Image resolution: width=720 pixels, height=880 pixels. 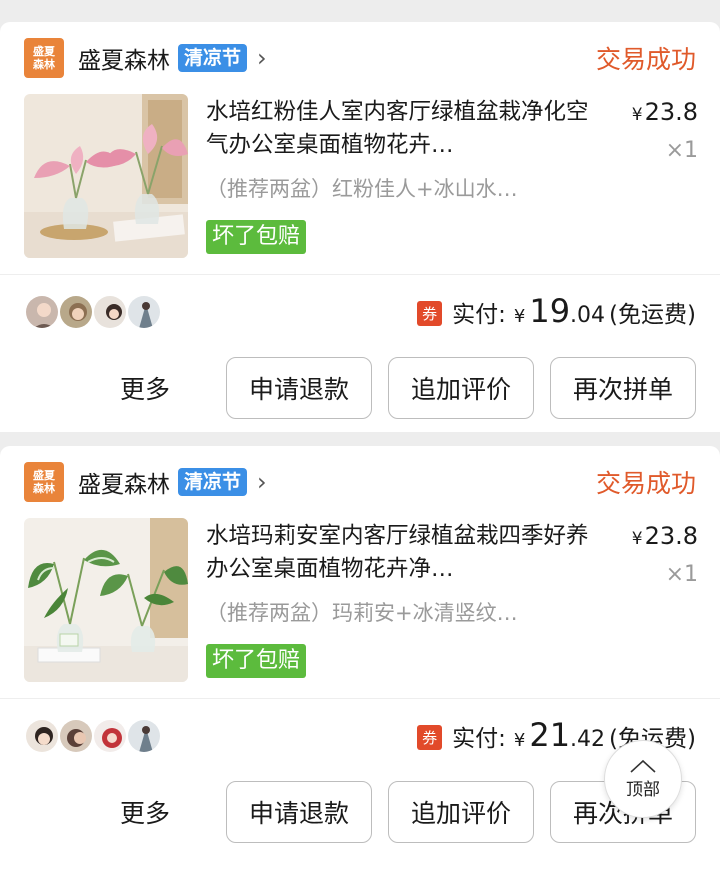 I want to click on back-to-top-label: 顶部, so click(x=643, y=789).